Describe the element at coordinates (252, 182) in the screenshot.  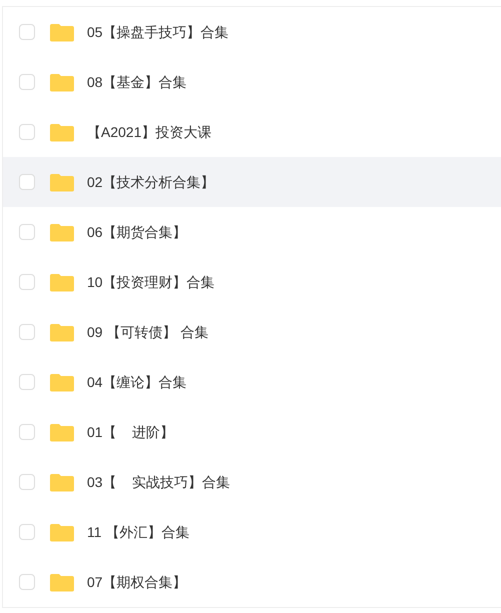
I see `file-row: 02【技术分析合集】` at that location.